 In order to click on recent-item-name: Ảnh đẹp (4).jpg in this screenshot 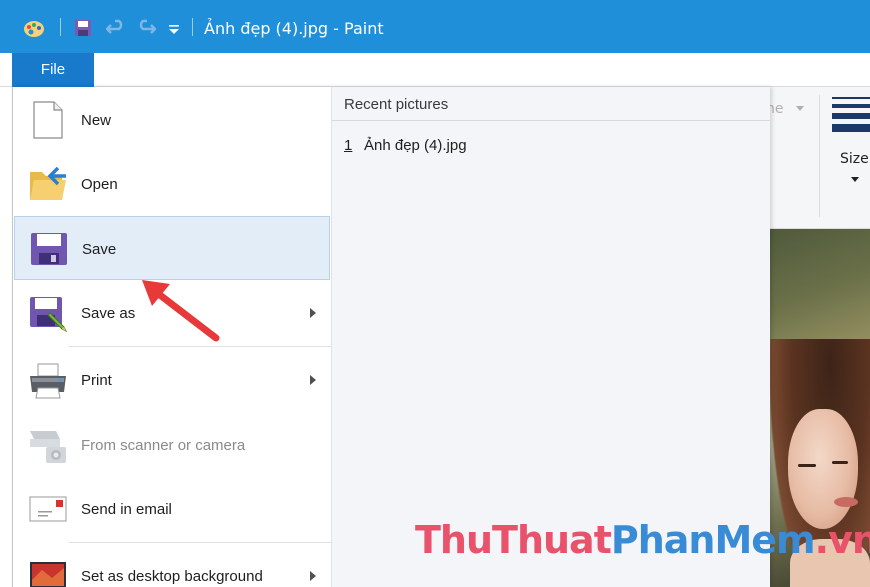, I will do `click(415, 145)`.